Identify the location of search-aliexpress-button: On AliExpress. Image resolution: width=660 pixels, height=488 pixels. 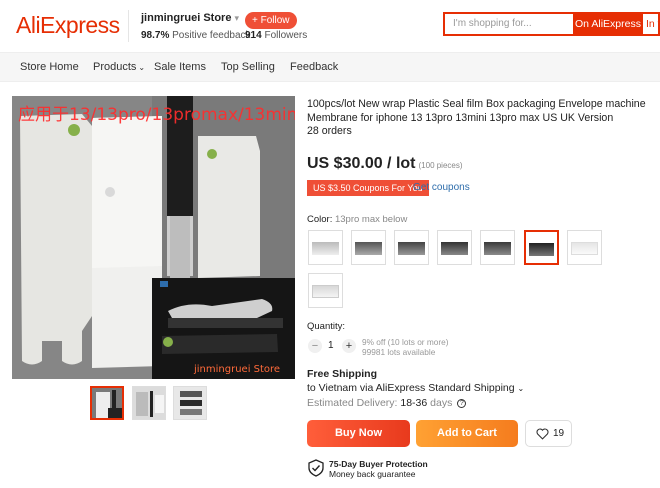
(608, 24).